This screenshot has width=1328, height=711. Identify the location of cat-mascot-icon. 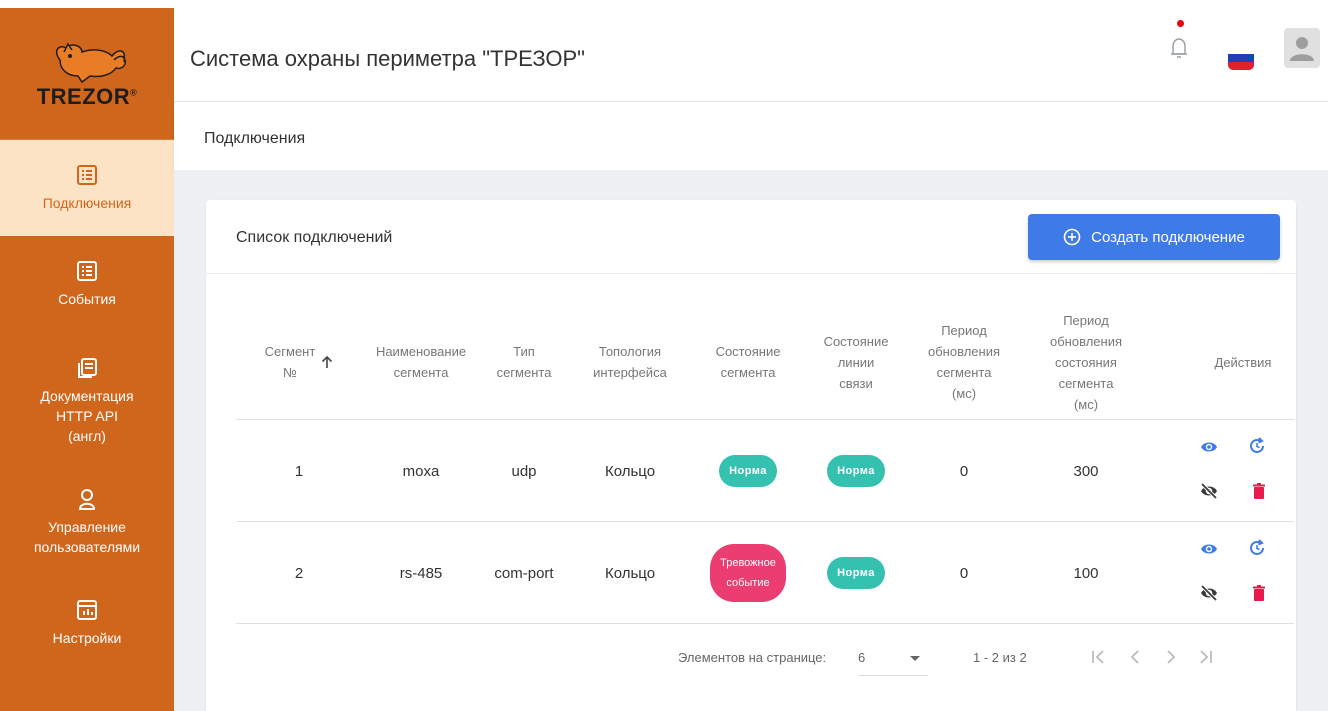
(91, 62).